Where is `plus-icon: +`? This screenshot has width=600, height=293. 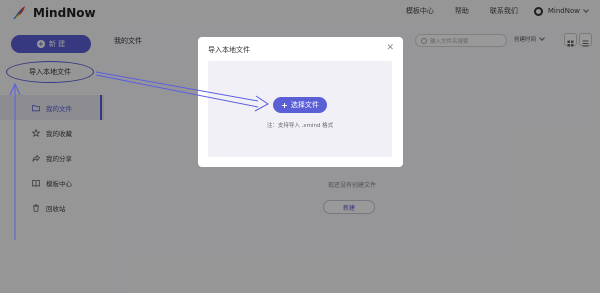
plus-icon: + is located at coordinates (284, 105).